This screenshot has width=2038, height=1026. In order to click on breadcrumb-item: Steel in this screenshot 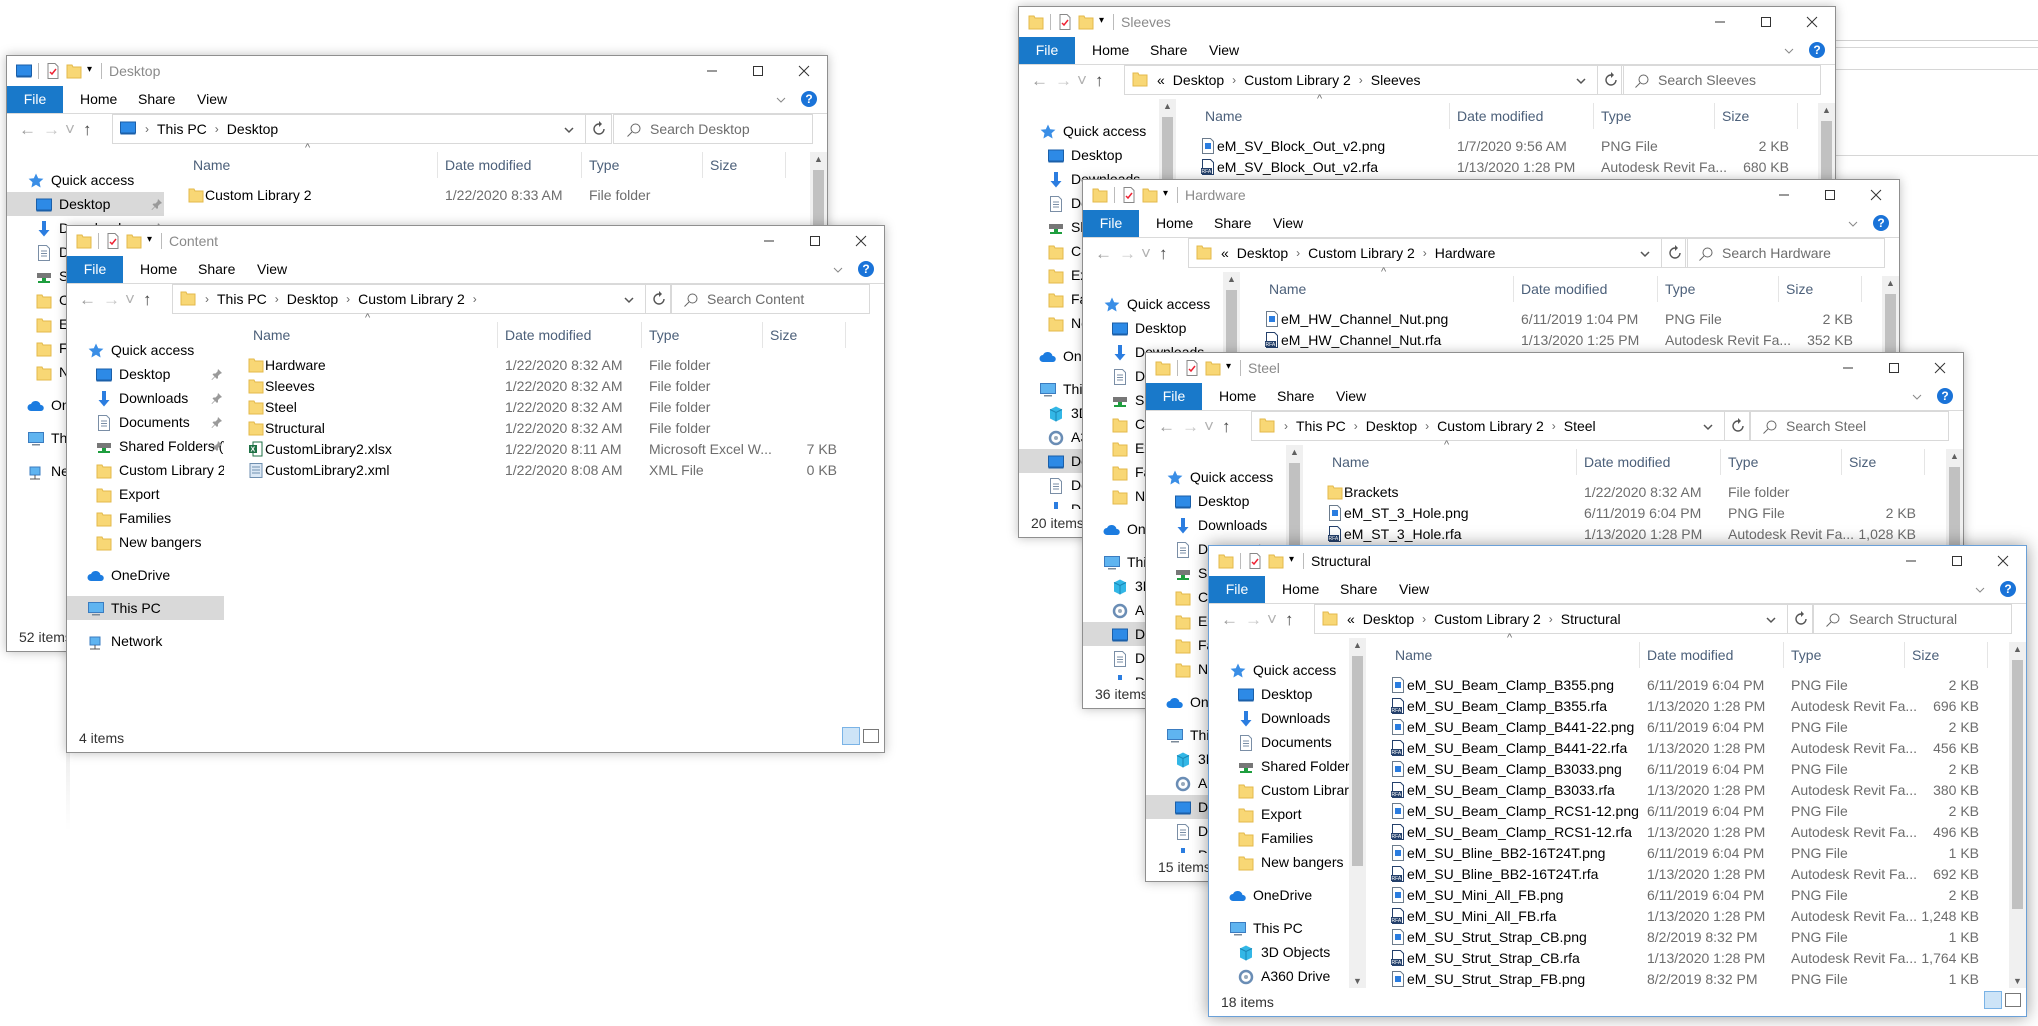, I will do `click(1580, 426)`.